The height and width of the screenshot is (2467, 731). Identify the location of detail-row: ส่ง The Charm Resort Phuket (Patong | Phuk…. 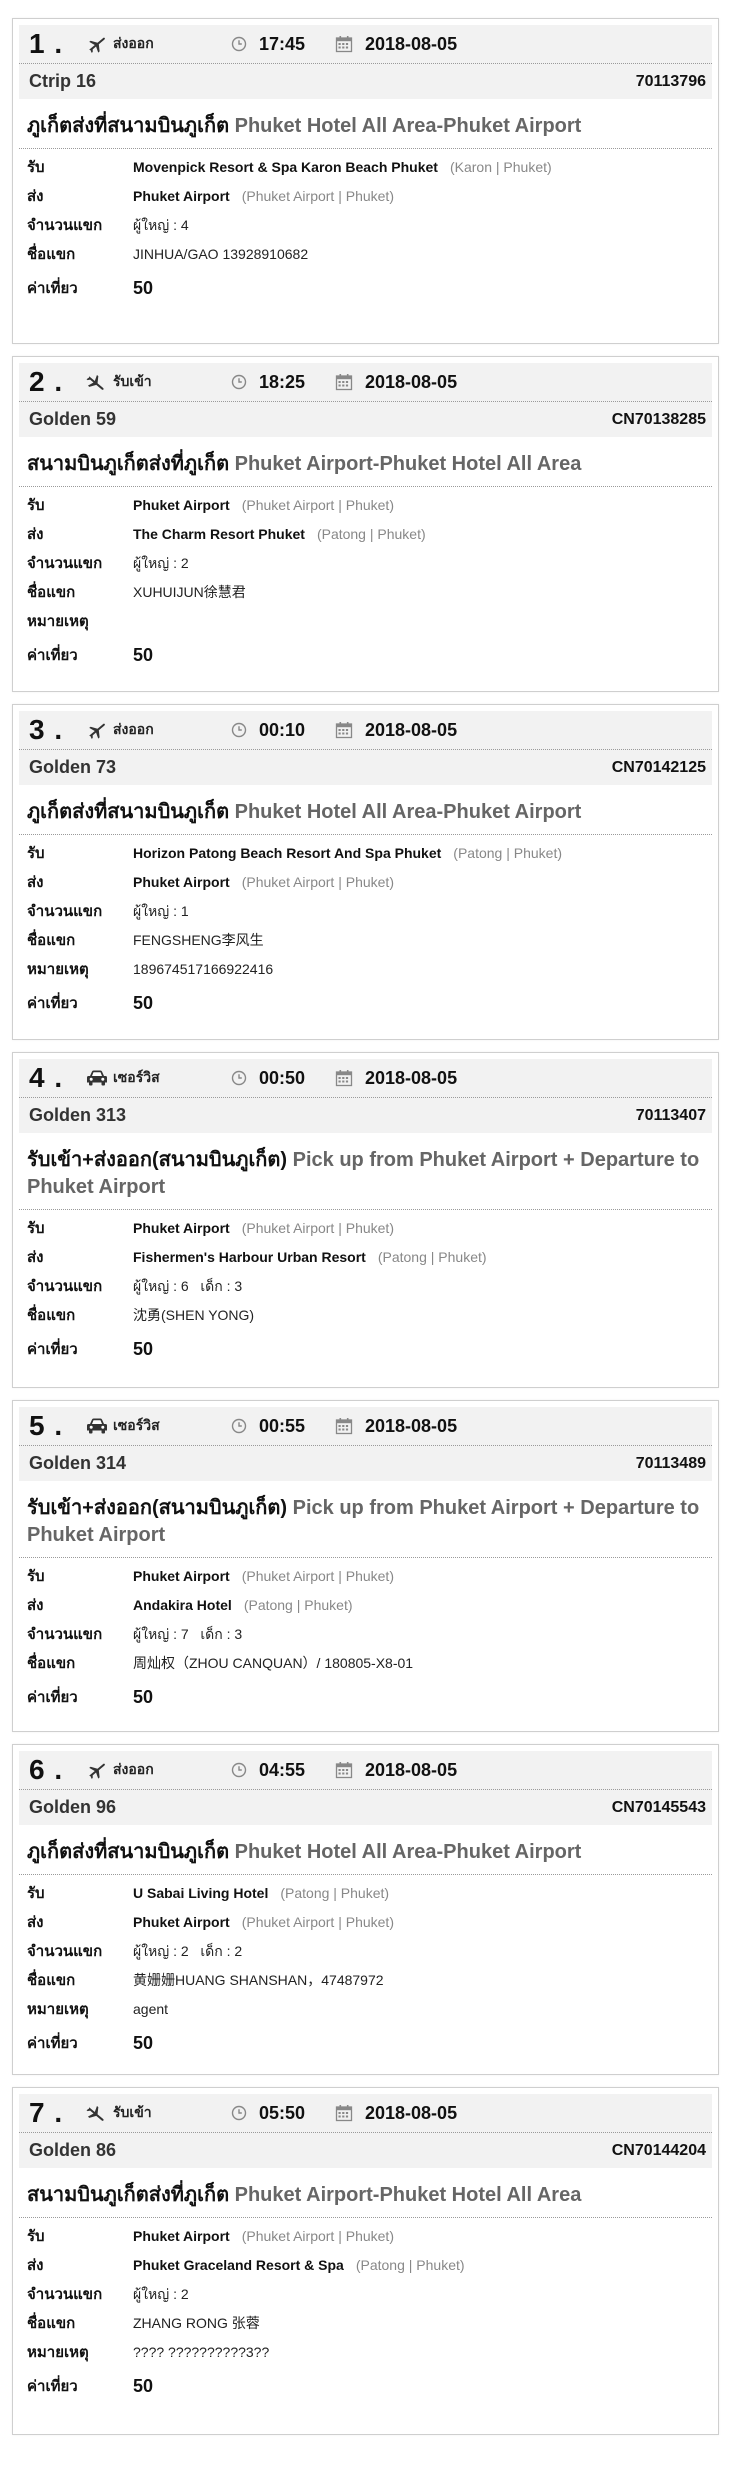
(369, 536).